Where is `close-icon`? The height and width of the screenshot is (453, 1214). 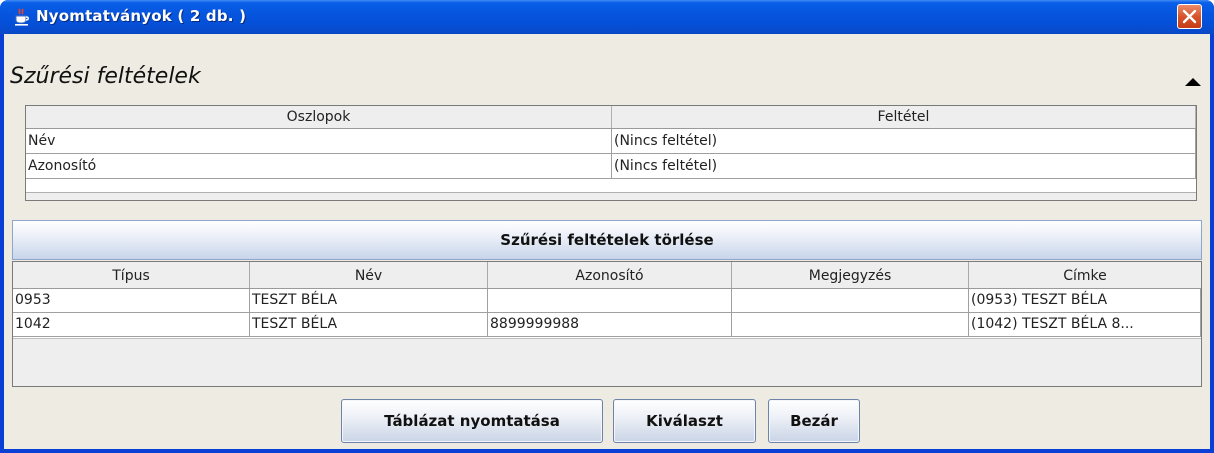 close-icon is located at coordinates (1189, 16).